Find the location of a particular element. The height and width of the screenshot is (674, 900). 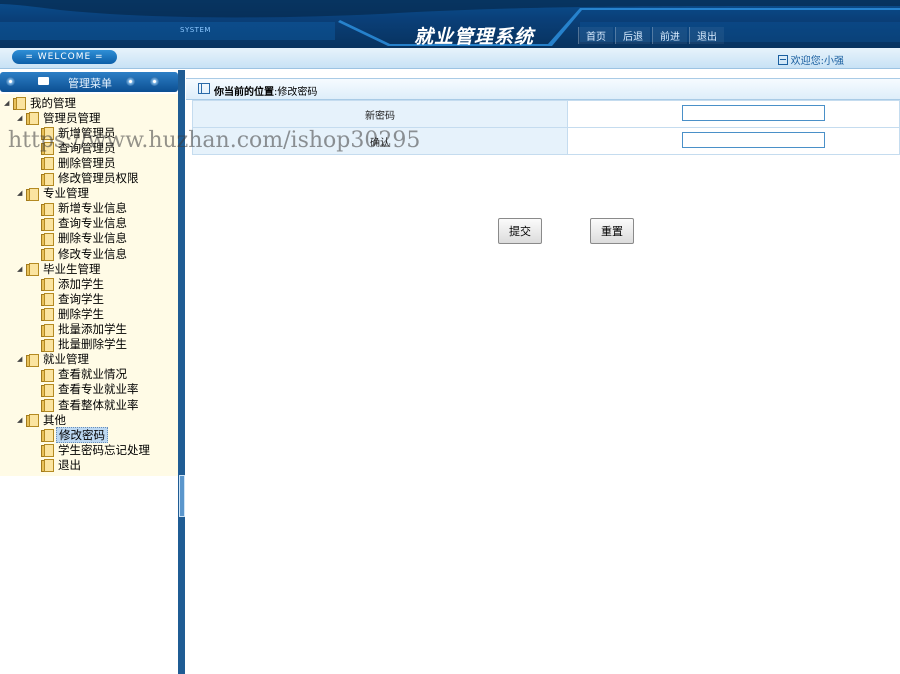

menu-item: 添加学生 is located at coordinates (69, 284).